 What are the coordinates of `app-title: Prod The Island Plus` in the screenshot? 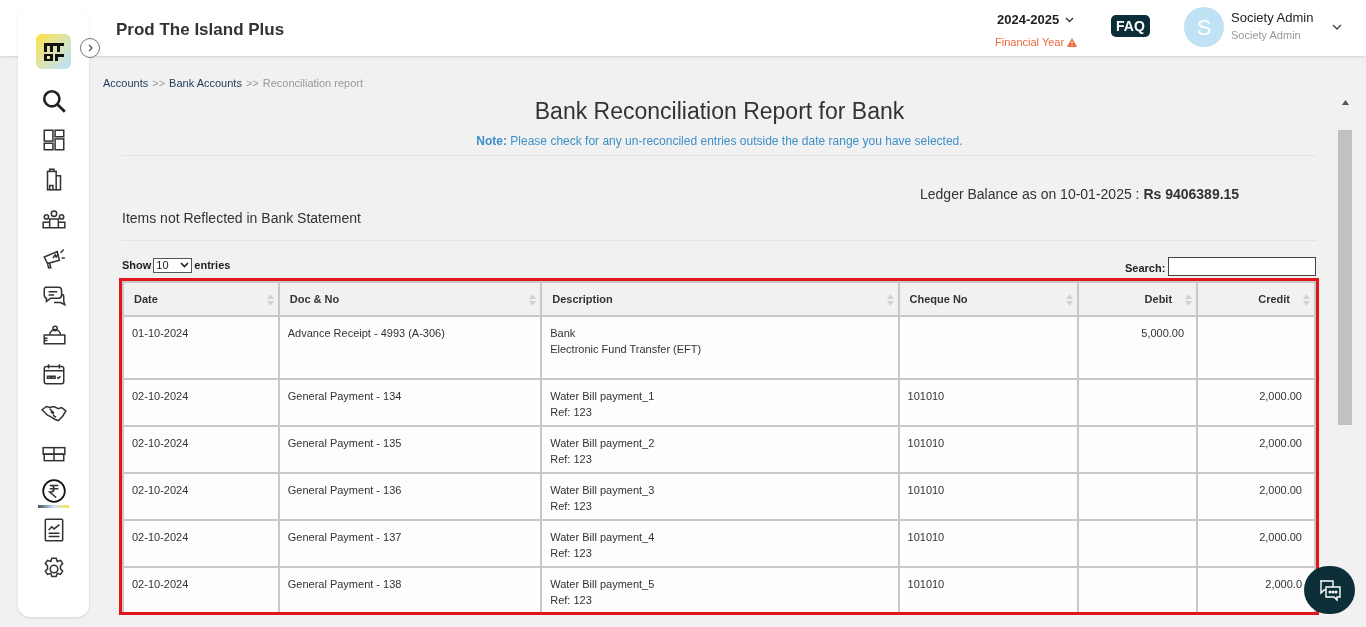 It's located at (200, 30).